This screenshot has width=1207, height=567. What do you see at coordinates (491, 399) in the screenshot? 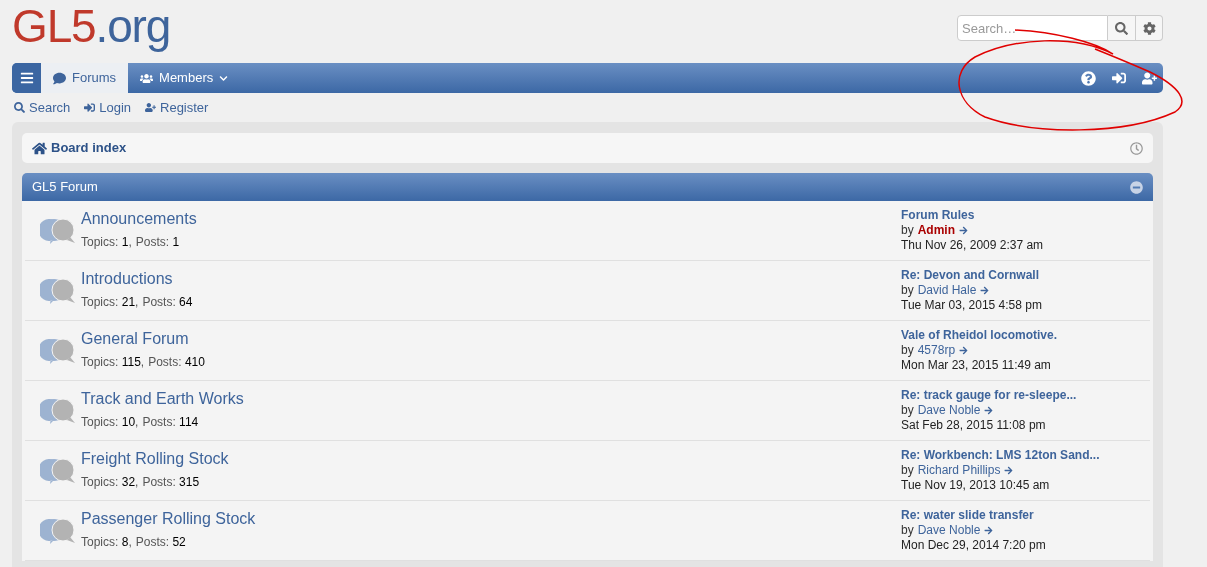
I see `forum-title: Track and Earth Works` at bounding box center [491, 399].